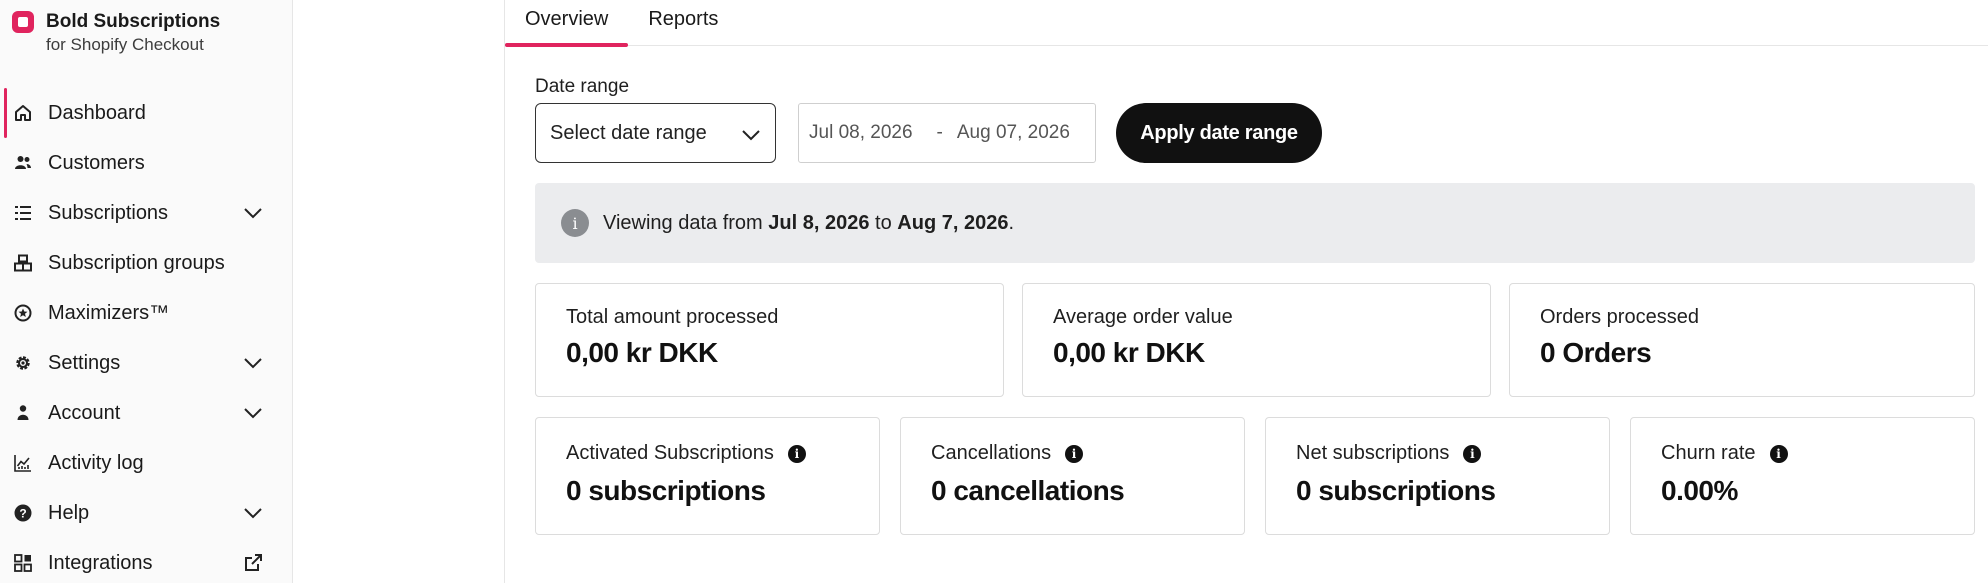 The width and height of the screenshot is (1988, 583). What do you see at coordinates (23, 563) in the screenshot?
I see `grid-icon` at bounding box center [23, 563].